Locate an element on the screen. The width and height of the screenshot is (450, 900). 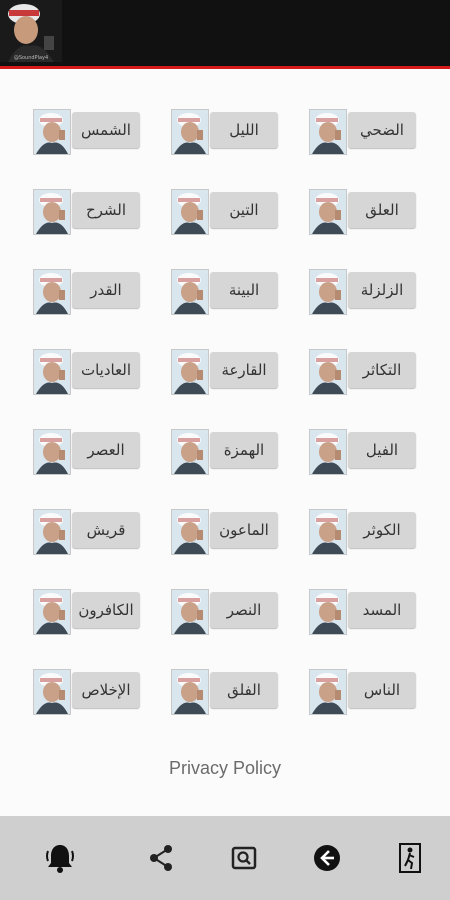
back-button is located at coordinates (327, 858).